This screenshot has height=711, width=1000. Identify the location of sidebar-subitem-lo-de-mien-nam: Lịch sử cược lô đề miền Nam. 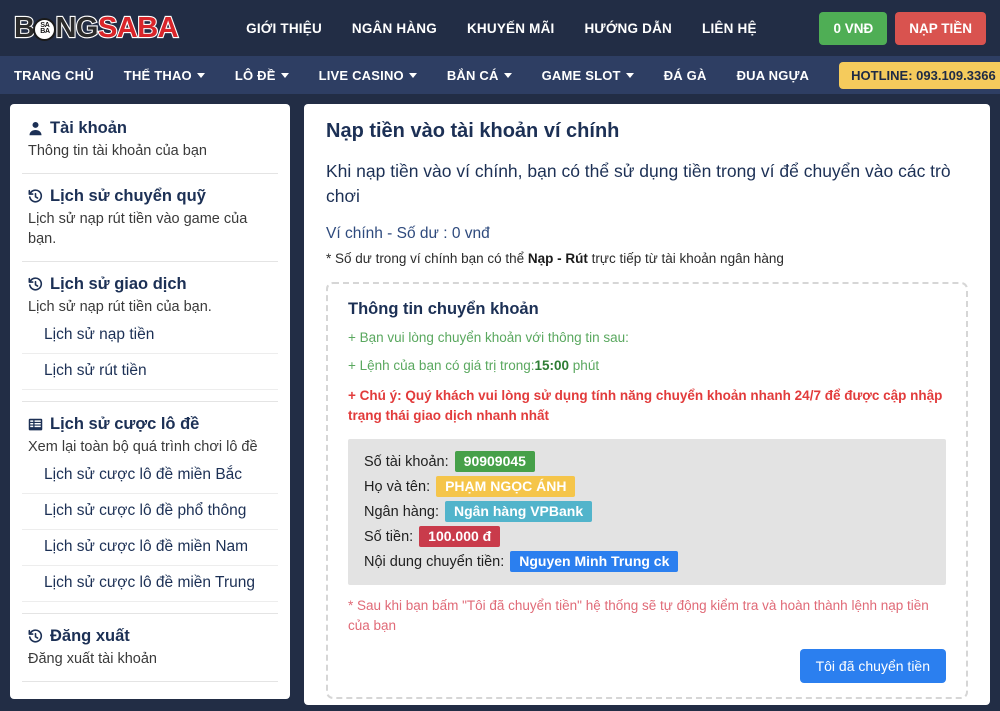
(150, 548).